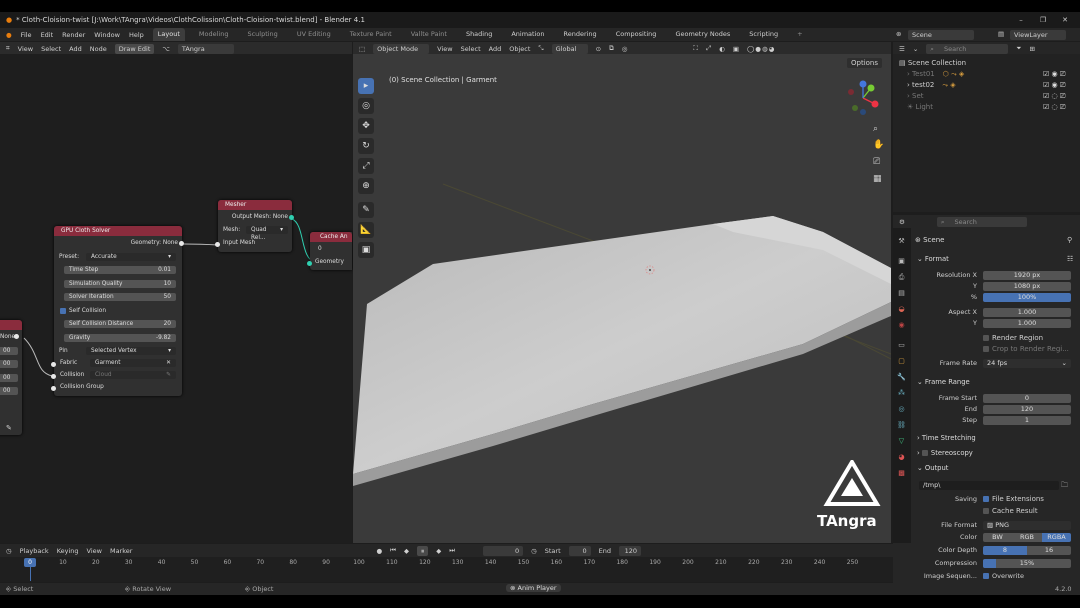 This screenshot has height=608, width=1080. Describe the element at coordinates (1069, 240) in the screenshot. I see `pin-icon: ⚲` at that location.